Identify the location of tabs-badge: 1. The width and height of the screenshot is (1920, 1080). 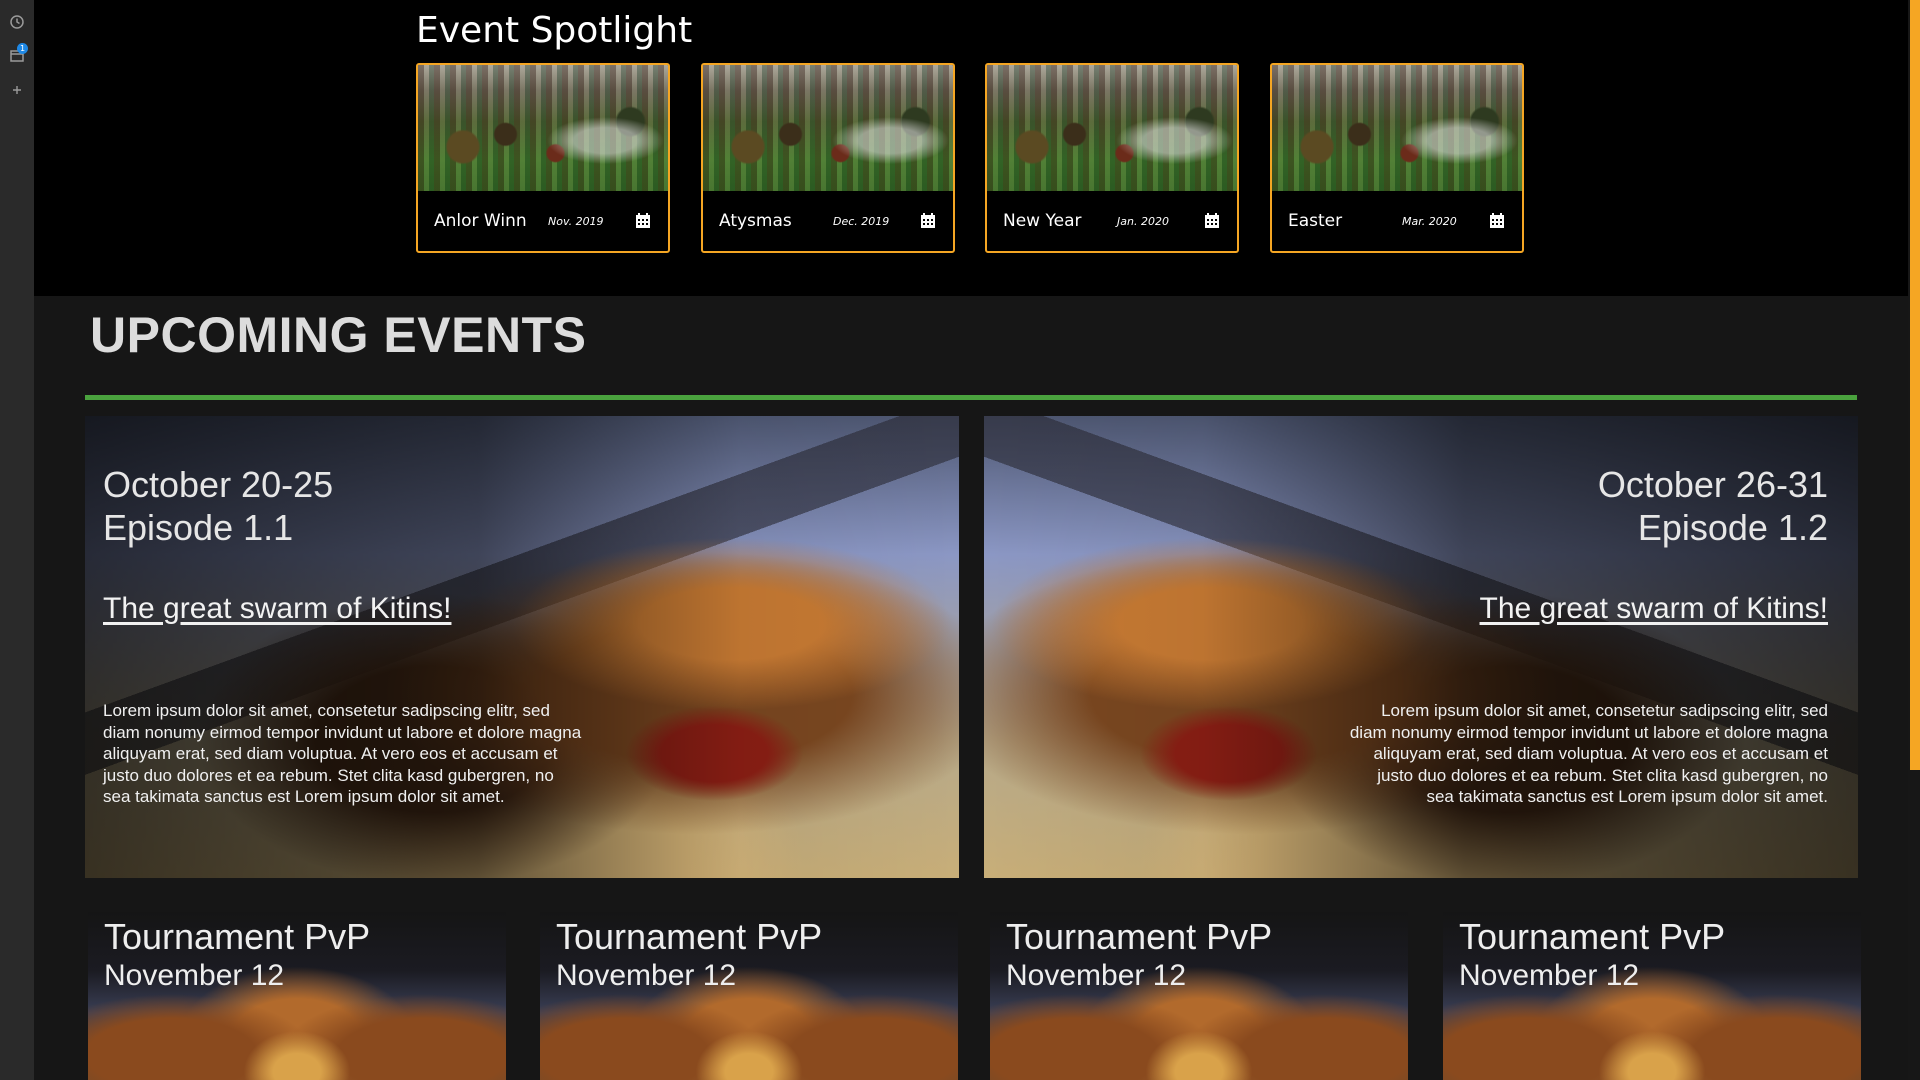
(22, 48).